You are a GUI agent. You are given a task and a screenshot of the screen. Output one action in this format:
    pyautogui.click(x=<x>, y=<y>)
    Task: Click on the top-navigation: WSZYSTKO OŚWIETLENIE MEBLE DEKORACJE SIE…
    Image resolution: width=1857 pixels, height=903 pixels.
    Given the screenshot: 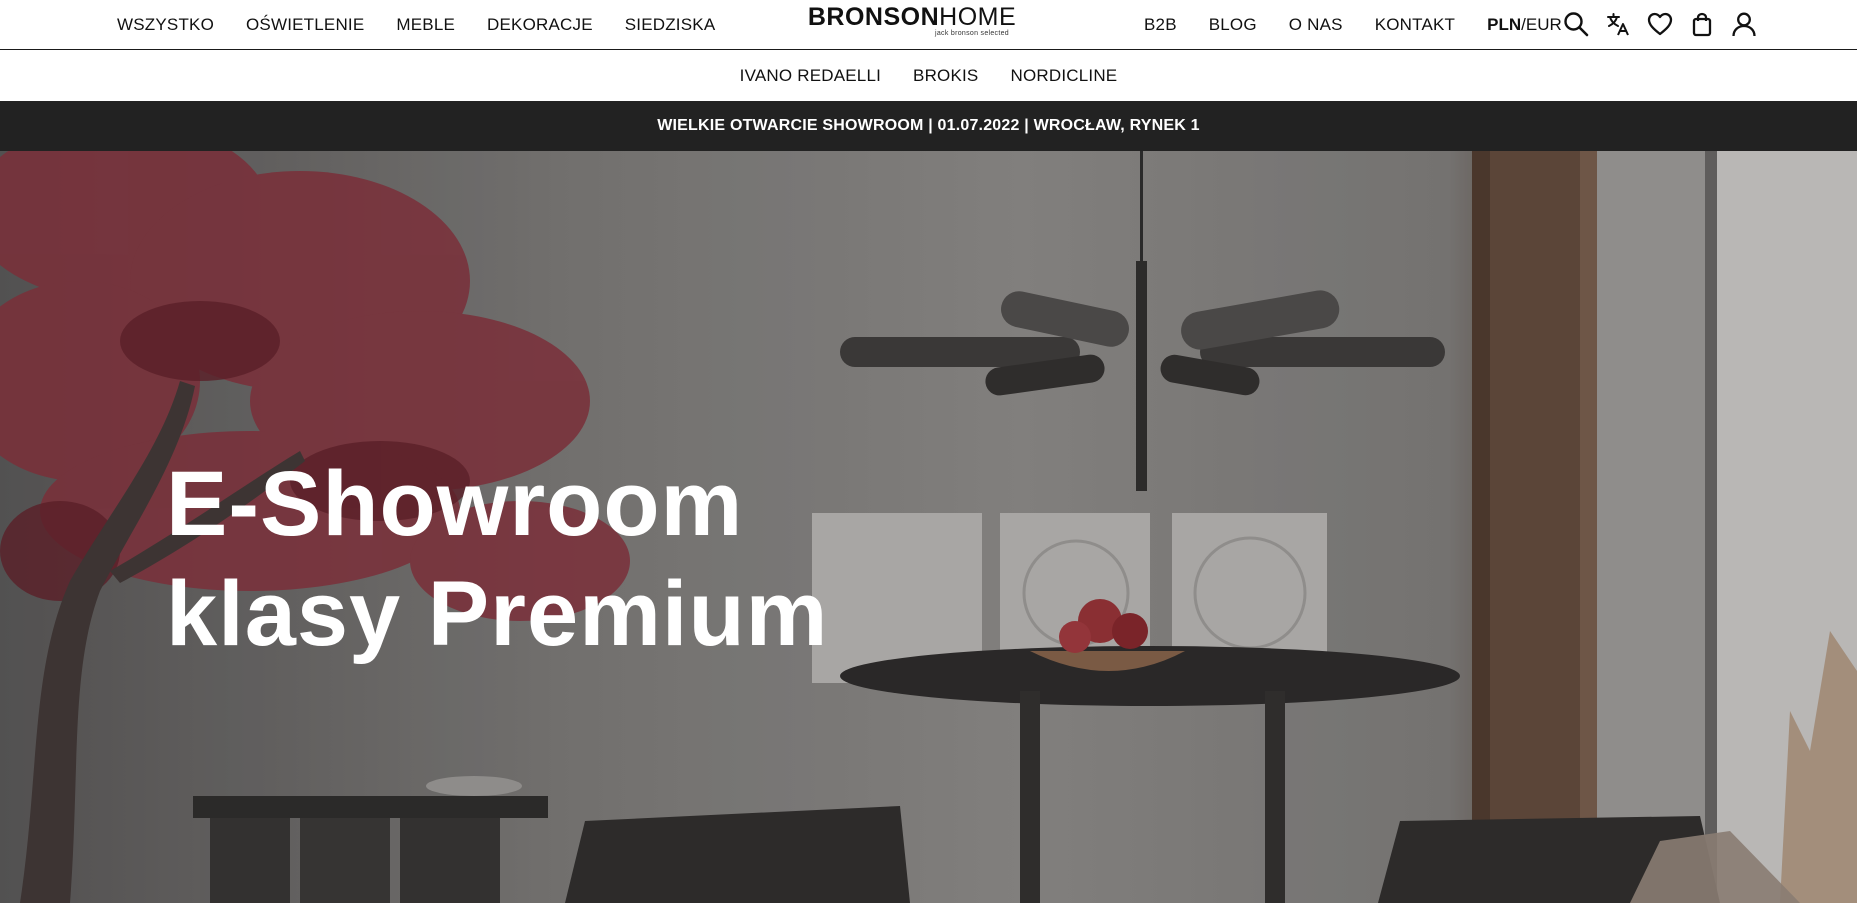 What is the action you would take?
    pyautogui.click(x=928, y=25)
    